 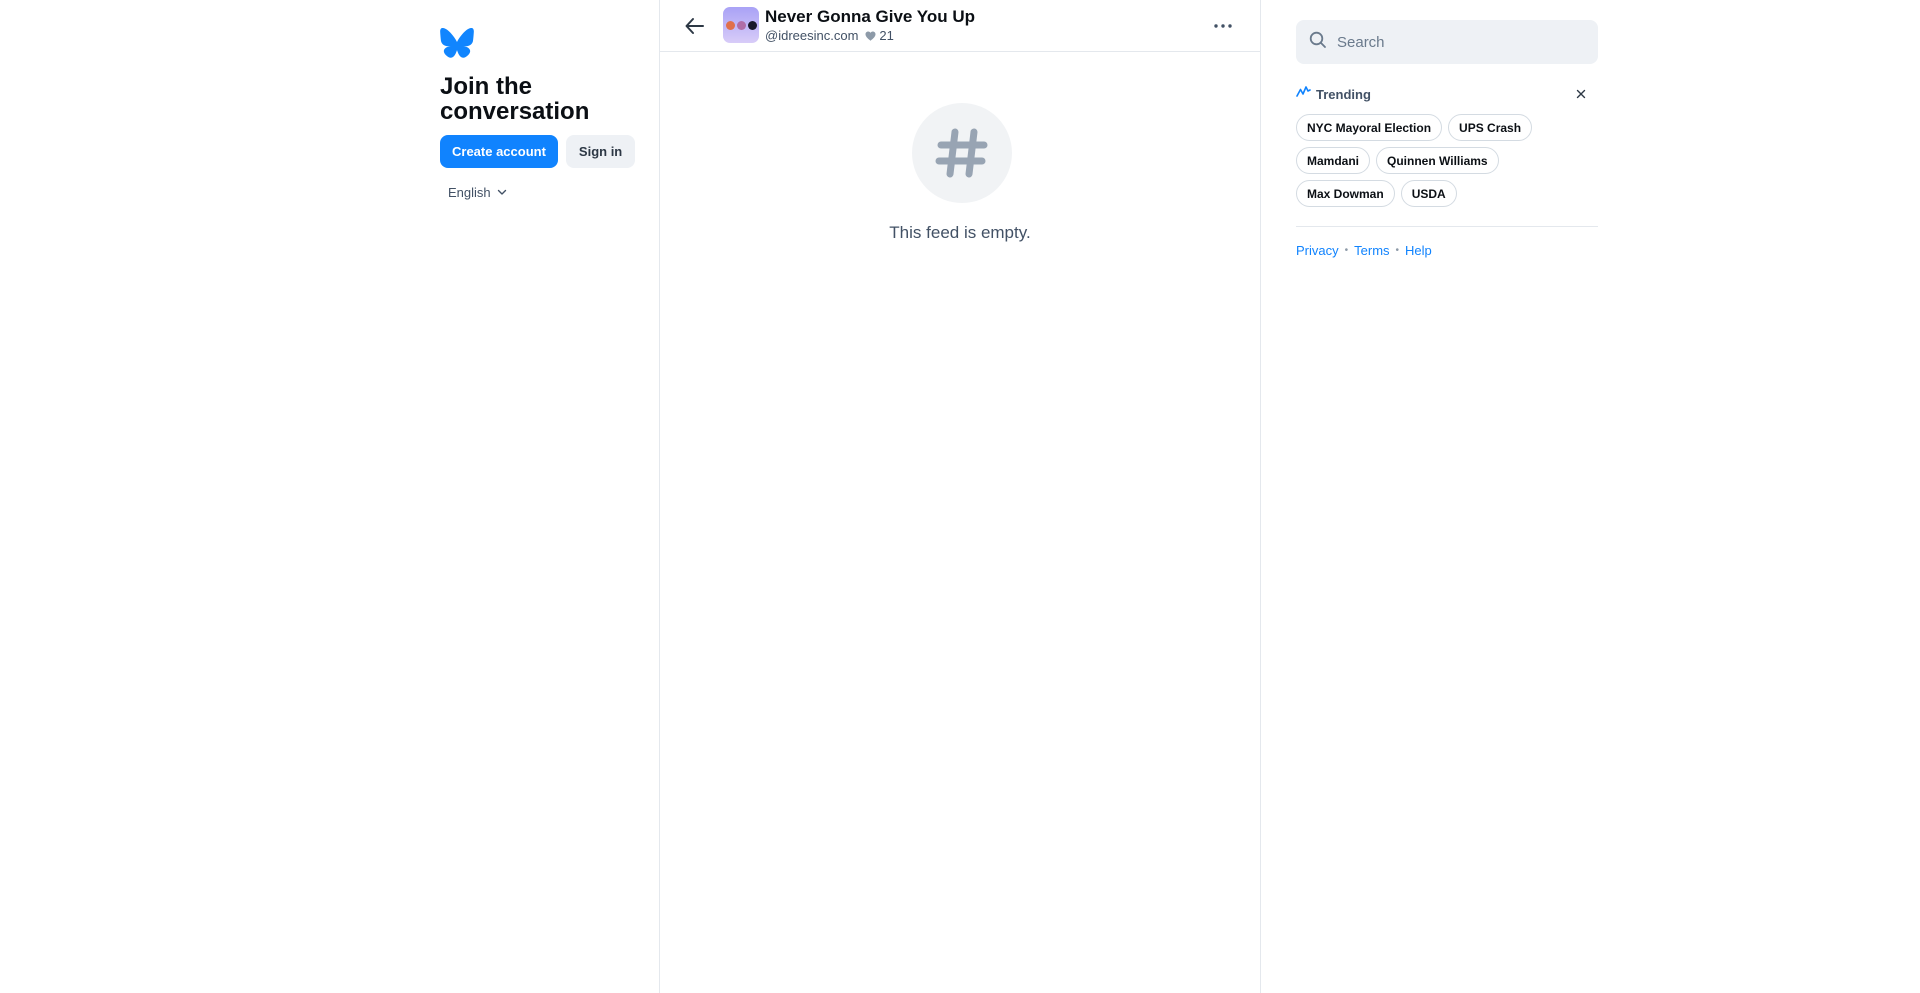 What do you see at coordinates (1223, 26) in the screenshot?
I see `more-options-icon` at bounding box center [1223, 26].